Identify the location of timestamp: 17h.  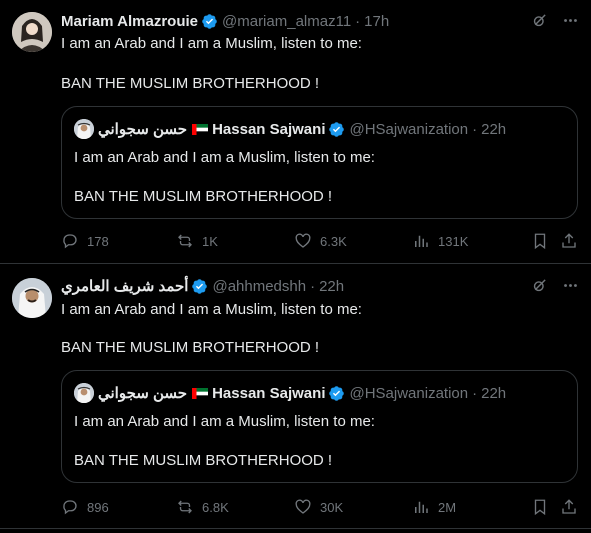
(376, 21).